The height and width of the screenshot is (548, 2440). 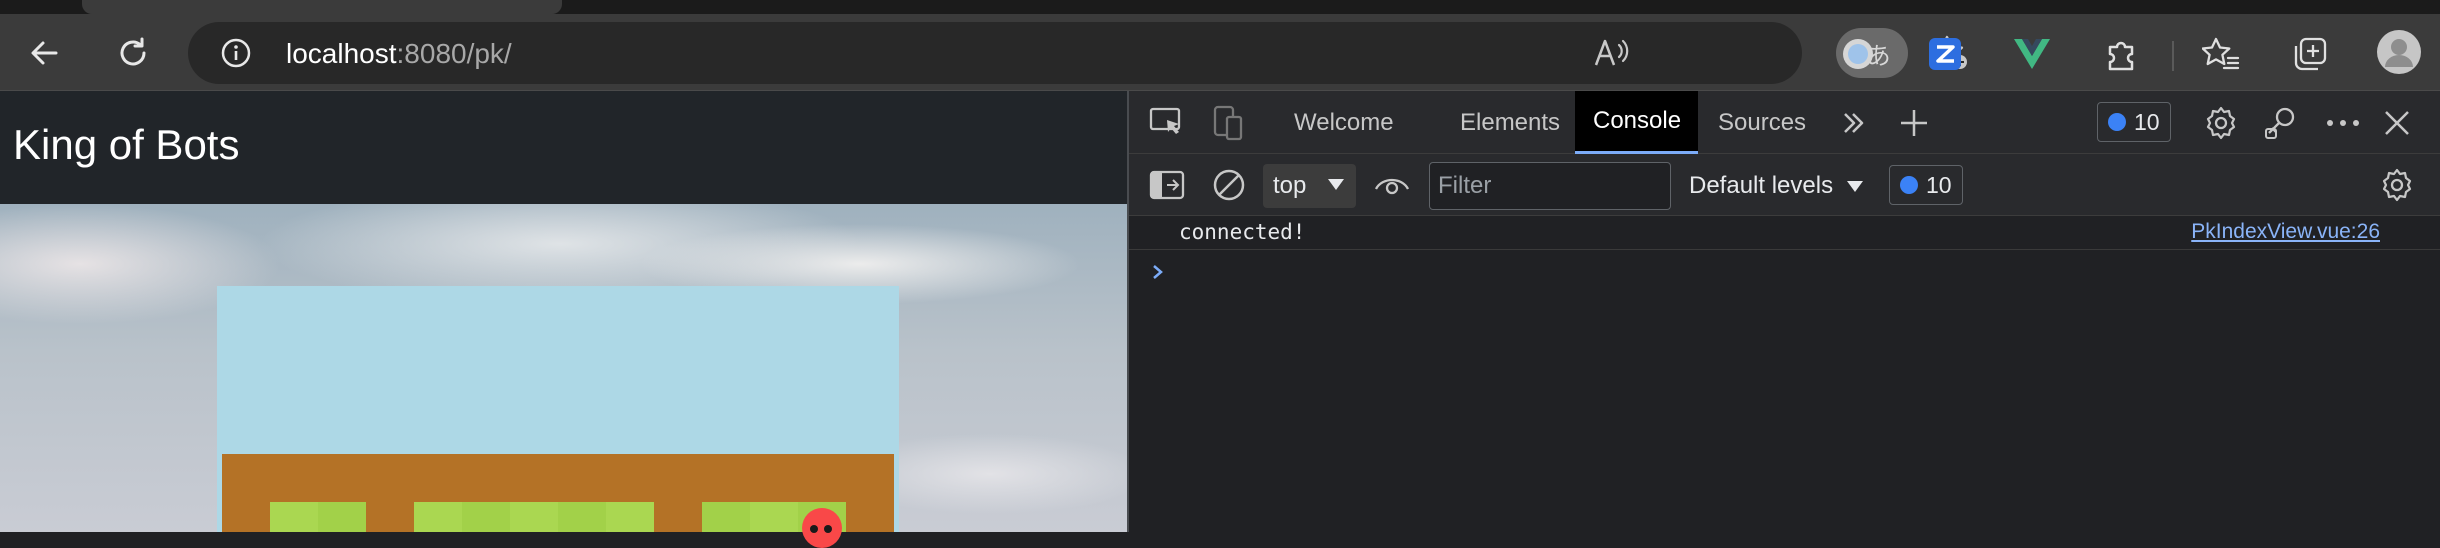 I want to click on more-options-button, so click(x=2343, y=123).